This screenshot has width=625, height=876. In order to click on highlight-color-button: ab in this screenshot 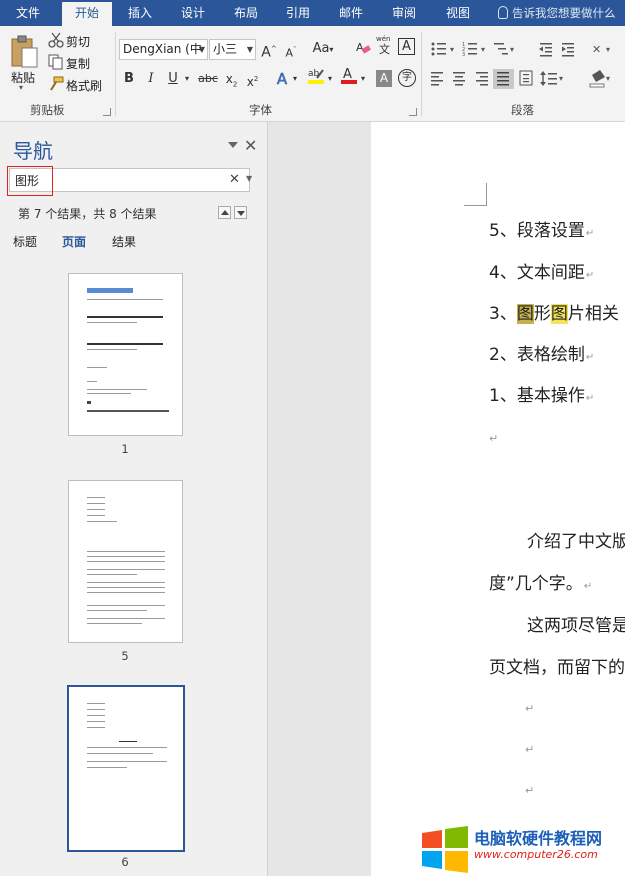, I will do `click(316, 76)`.